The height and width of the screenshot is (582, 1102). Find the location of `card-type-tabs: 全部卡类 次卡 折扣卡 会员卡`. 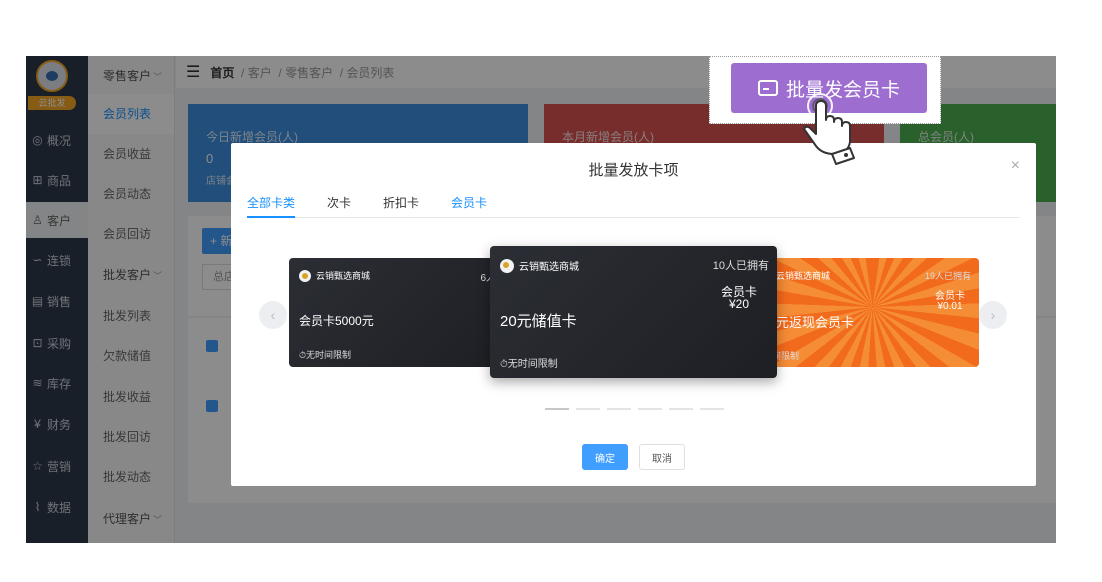

card-type-tabs: 全部卡类 次卡 折扣卡 会员卡 is located at coordinates (633, 206).